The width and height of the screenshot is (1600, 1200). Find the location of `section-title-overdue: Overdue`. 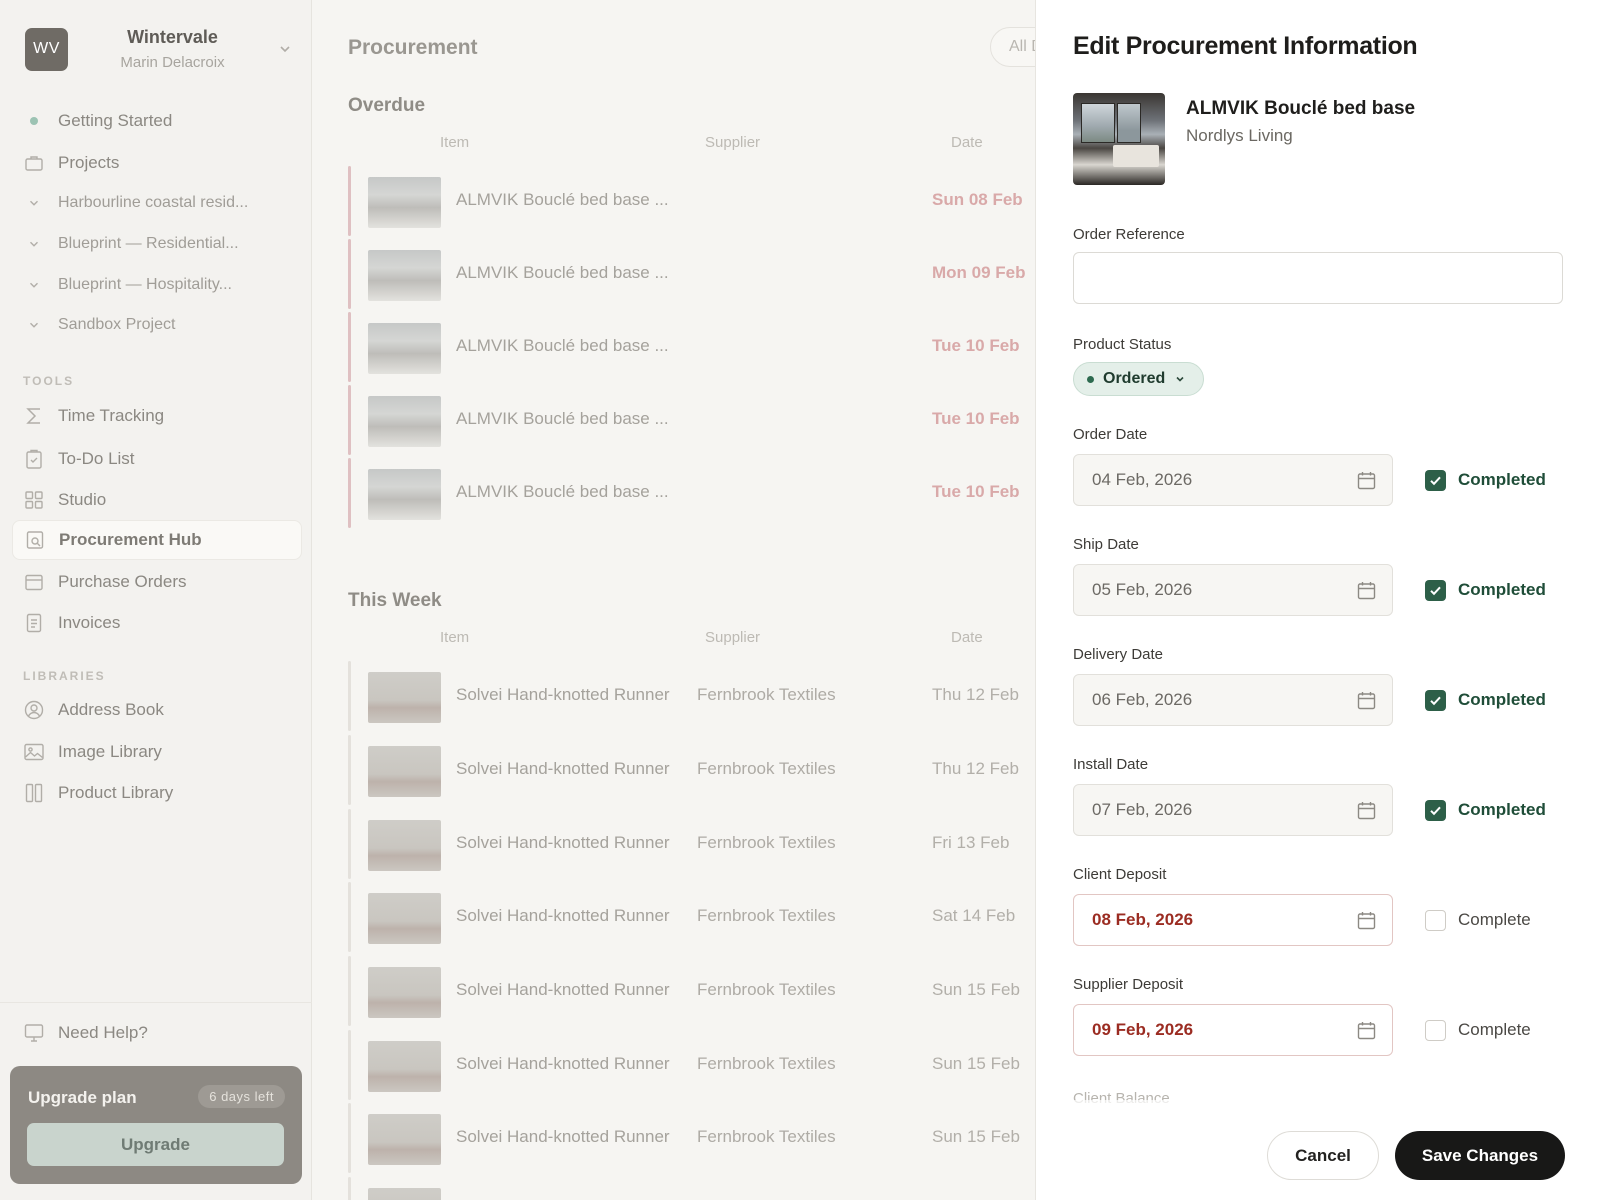

section-title-overdue: Overdue is located at coordinates (387, 105).